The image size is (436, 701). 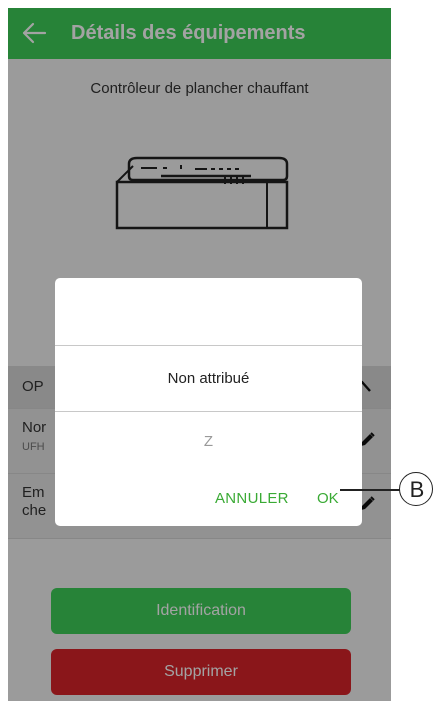 What do you see at coordinates (208, 378) in the screenshot?
I see `picker-option-selected: Non attribué` at bounding box center [208, 378].